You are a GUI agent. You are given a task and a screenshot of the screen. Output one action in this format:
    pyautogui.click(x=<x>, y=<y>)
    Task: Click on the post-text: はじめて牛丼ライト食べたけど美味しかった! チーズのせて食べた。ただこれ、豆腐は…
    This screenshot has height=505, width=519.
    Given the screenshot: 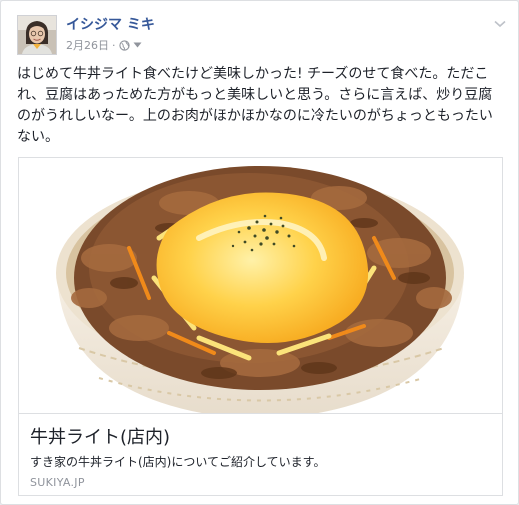 What is the action you would take?
    pyautogui.click(x=255, y=105)
    